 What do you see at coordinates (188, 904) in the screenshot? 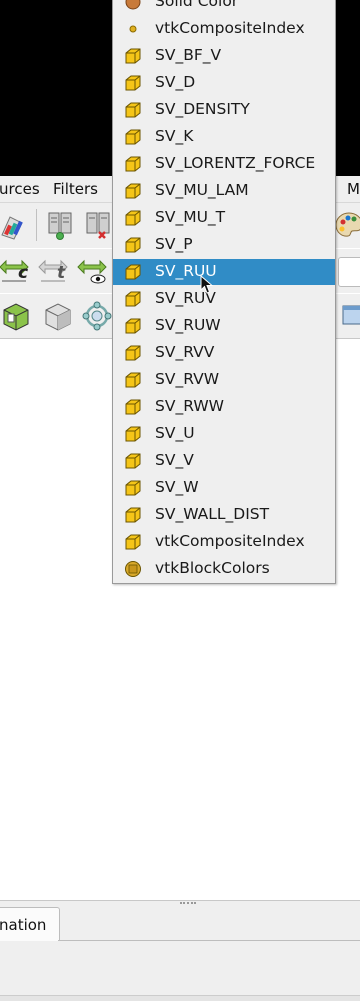
I see `dock-splitter` at bounding box center [188, 904].